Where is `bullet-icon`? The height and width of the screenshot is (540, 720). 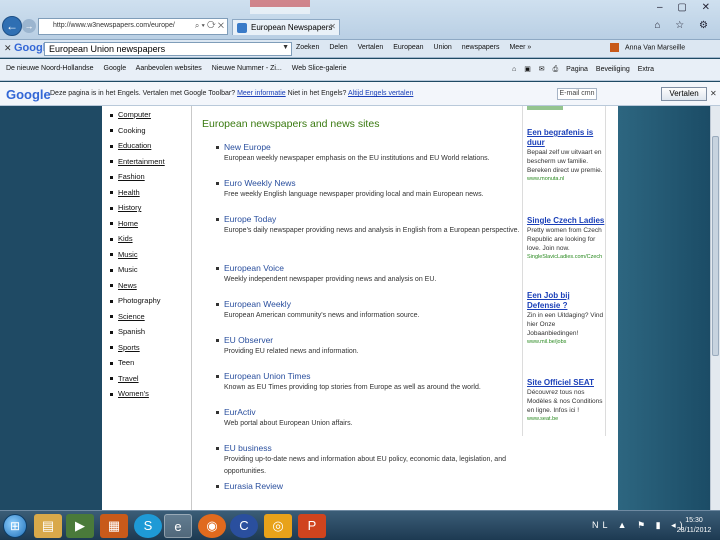
bullet-icon is located at coordinates (217, 268).